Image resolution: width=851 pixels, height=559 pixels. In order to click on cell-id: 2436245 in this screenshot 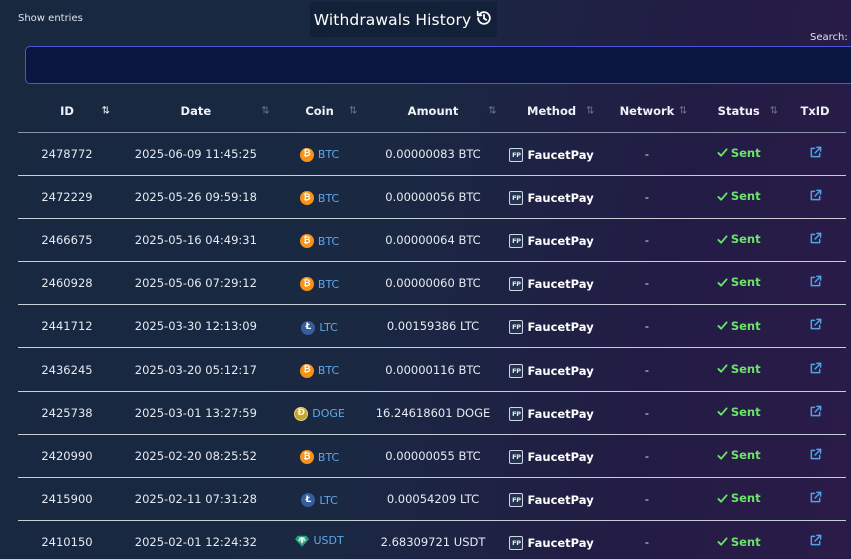, I will do `click(67, 369)`.